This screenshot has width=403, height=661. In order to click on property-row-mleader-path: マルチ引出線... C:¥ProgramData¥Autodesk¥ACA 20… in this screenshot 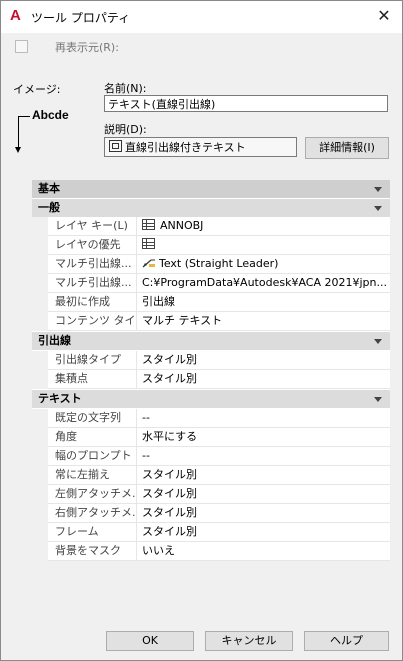, I will do `click(219, 283)`.